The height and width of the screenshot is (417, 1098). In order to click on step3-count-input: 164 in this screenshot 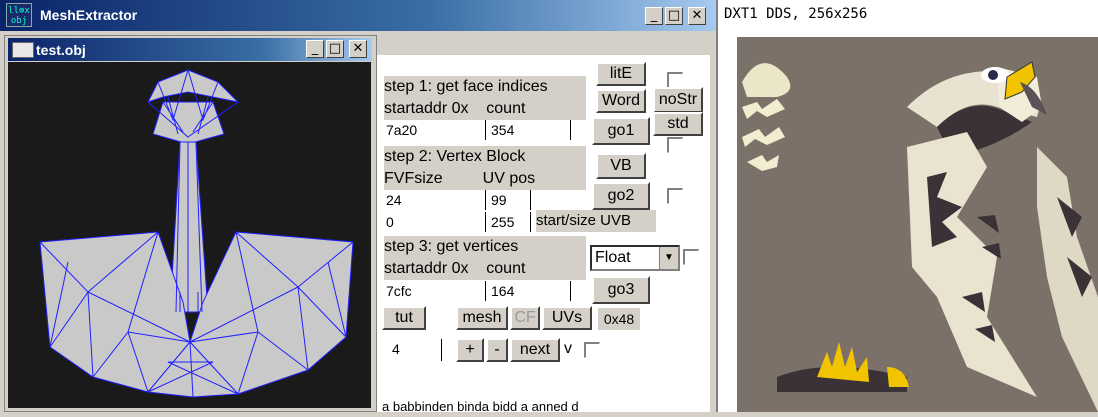, I will do `click(530, 291)`.